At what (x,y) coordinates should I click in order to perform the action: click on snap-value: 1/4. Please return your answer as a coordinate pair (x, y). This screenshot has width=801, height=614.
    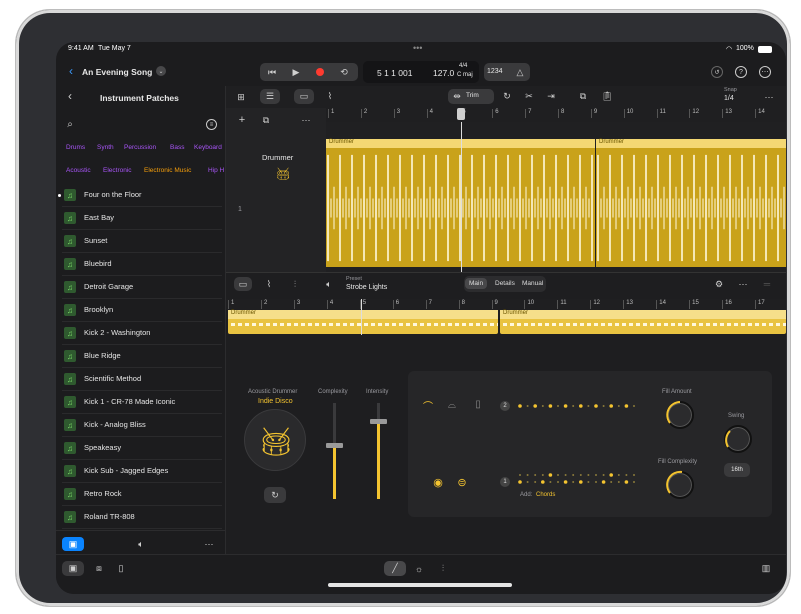
    Looking at the image, I should click on (729, 98).